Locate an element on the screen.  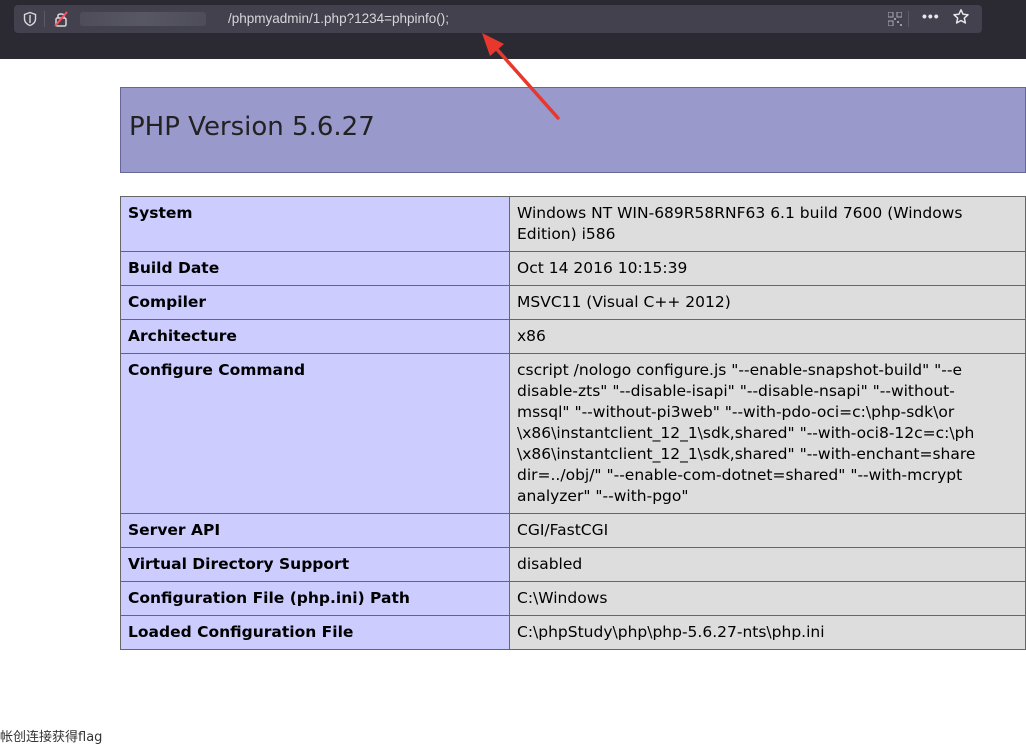
table-row: Virtual Directory Support disabled is located at coordinates (573, 564).